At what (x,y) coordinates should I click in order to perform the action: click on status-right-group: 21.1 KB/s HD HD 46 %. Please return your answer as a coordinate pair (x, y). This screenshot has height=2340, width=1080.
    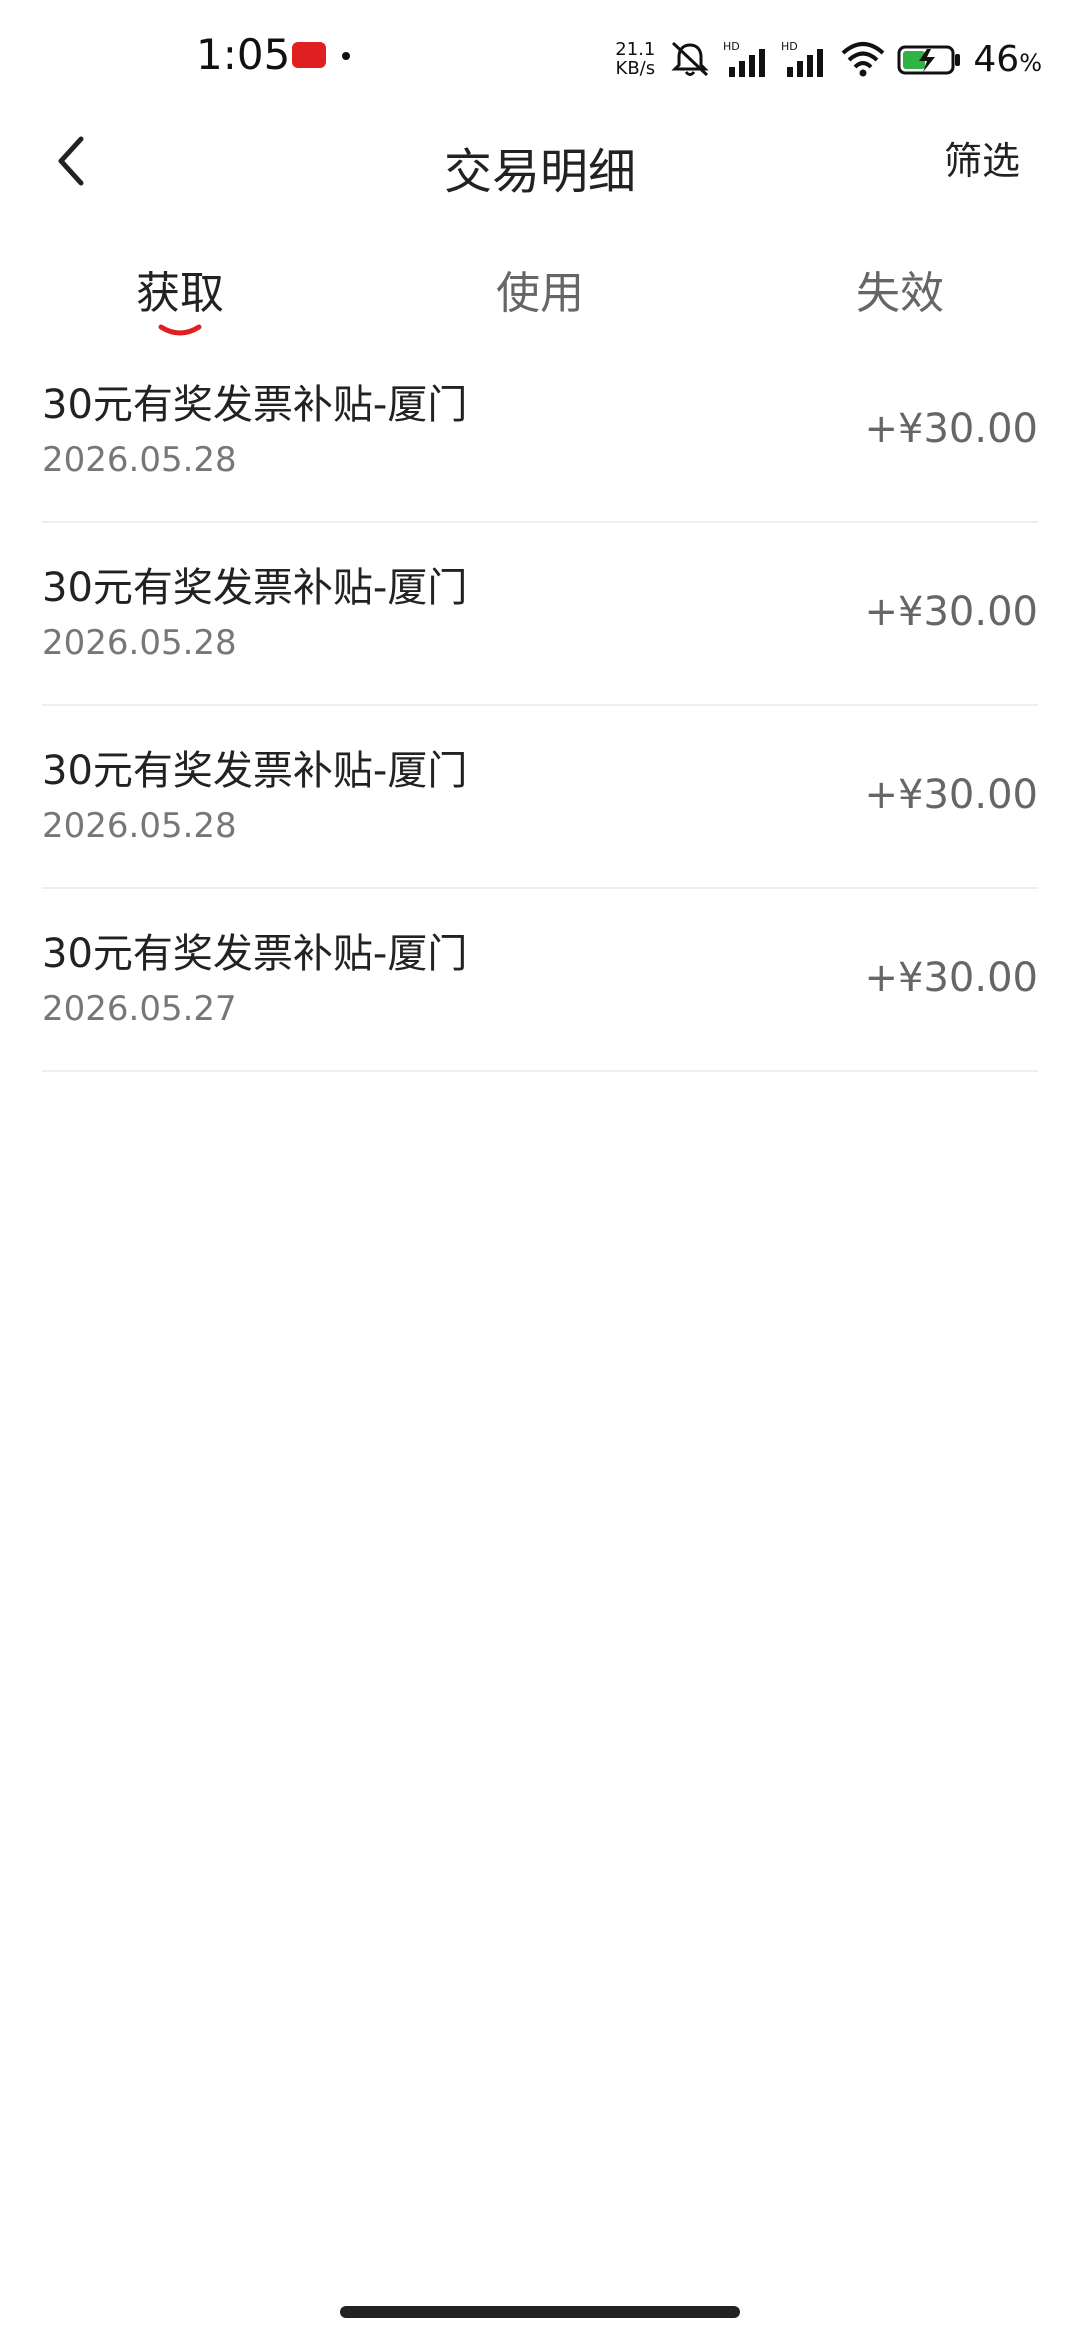
    Looking at the image, I should click on (828, 59).